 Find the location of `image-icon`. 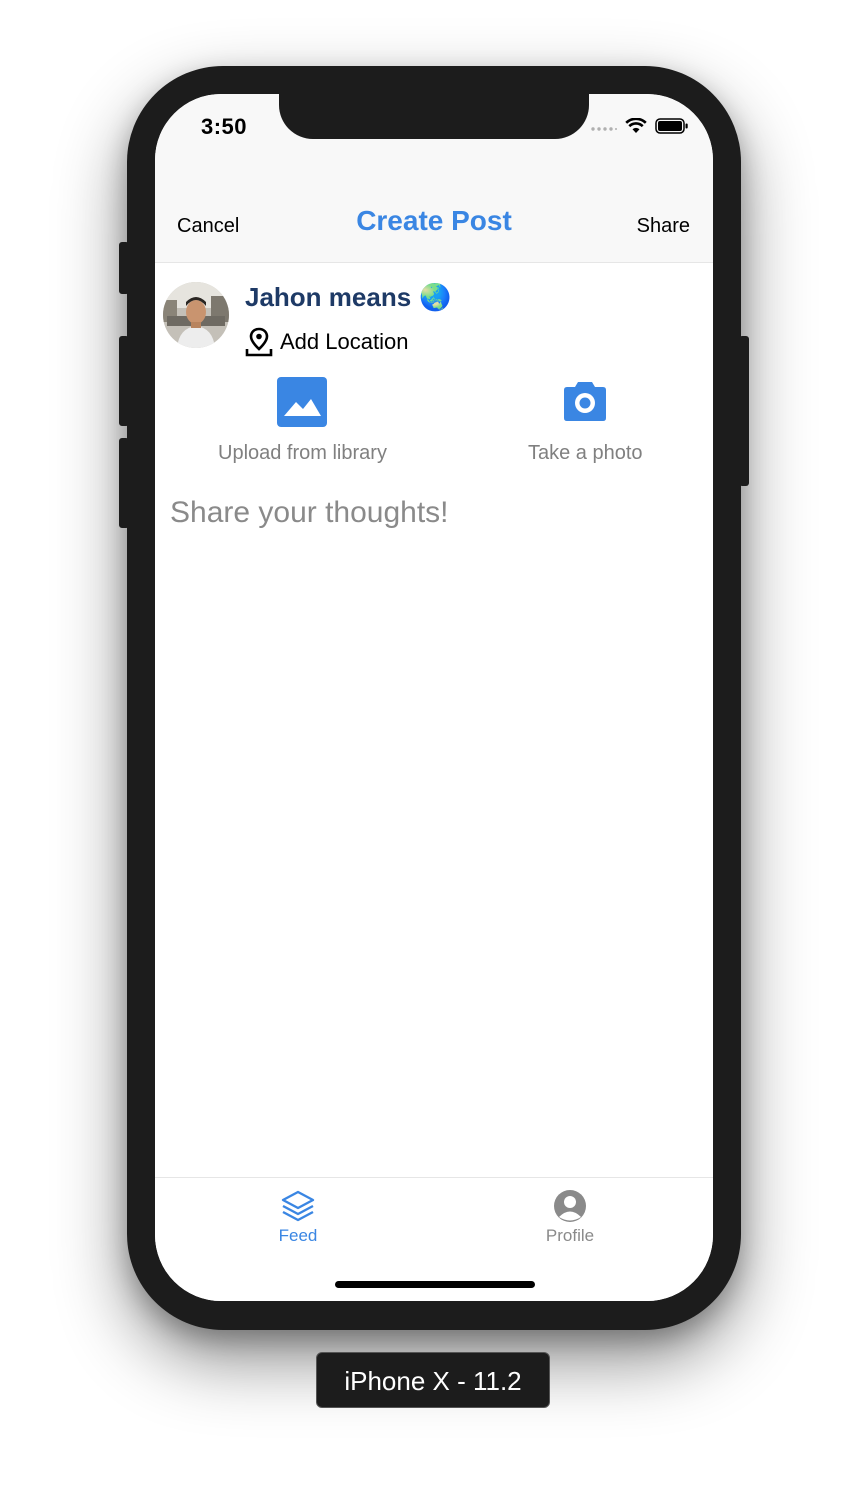

image-icon is located at coordinates (302, 402).